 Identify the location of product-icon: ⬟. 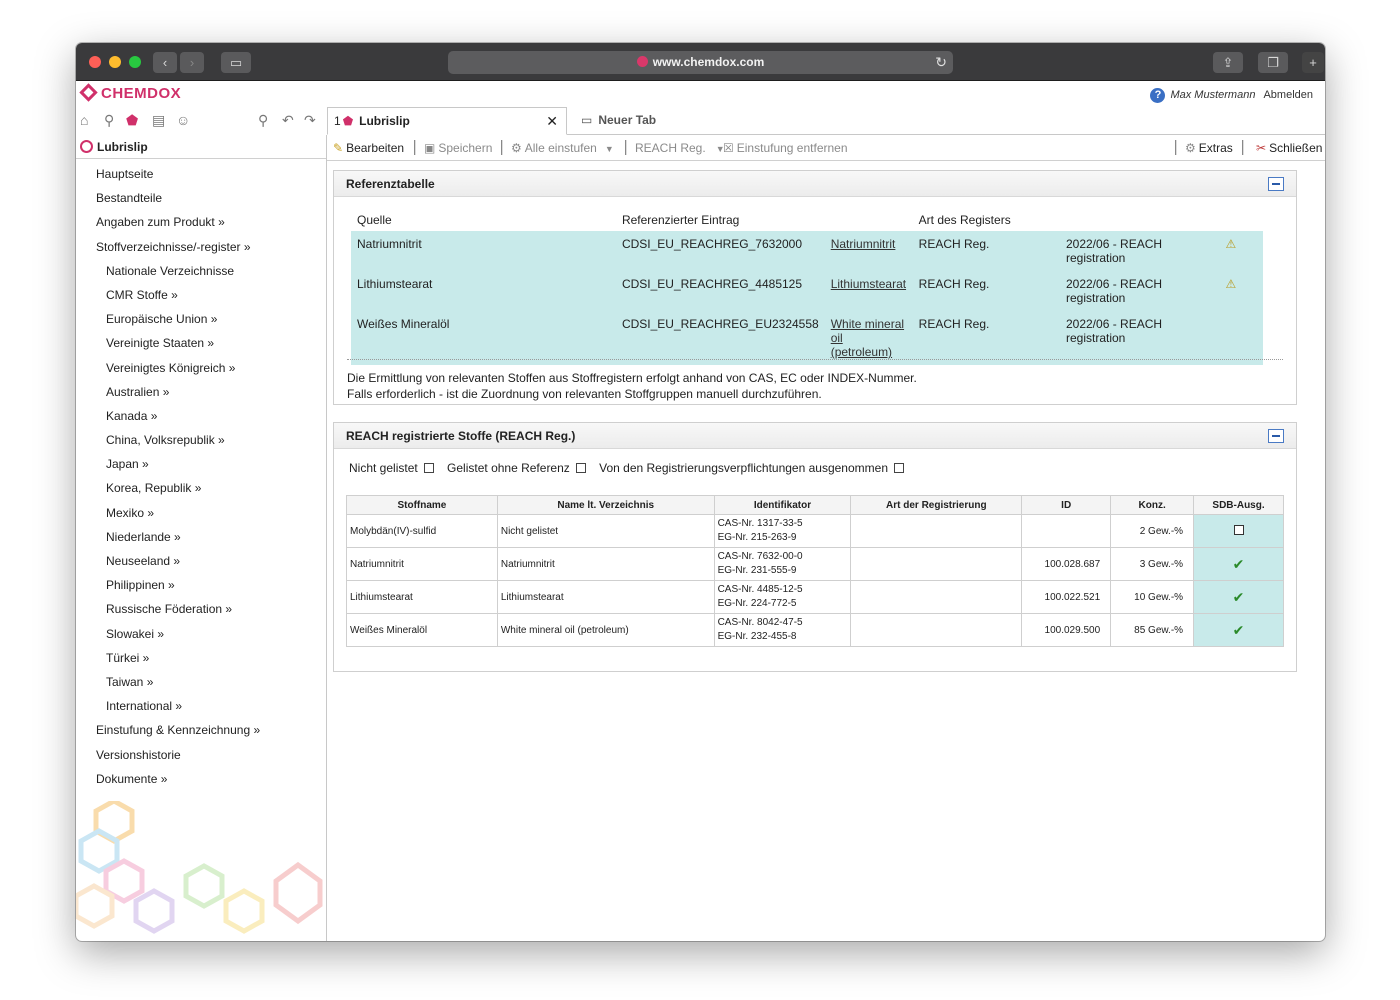
(132, 120).